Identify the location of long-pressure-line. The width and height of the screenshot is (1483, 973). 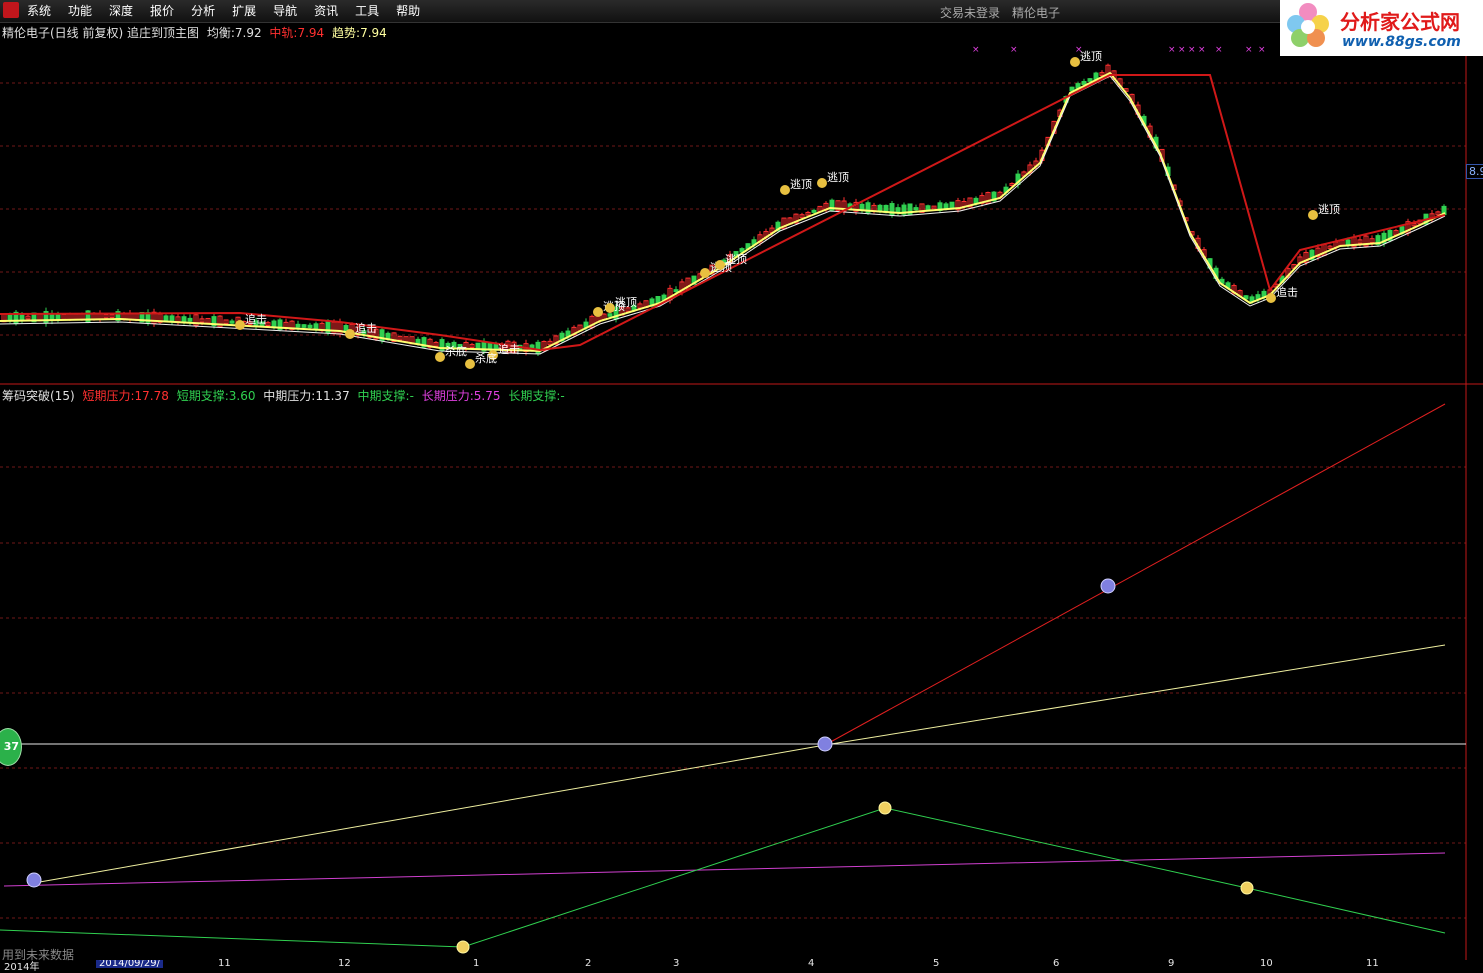
(724, 869).